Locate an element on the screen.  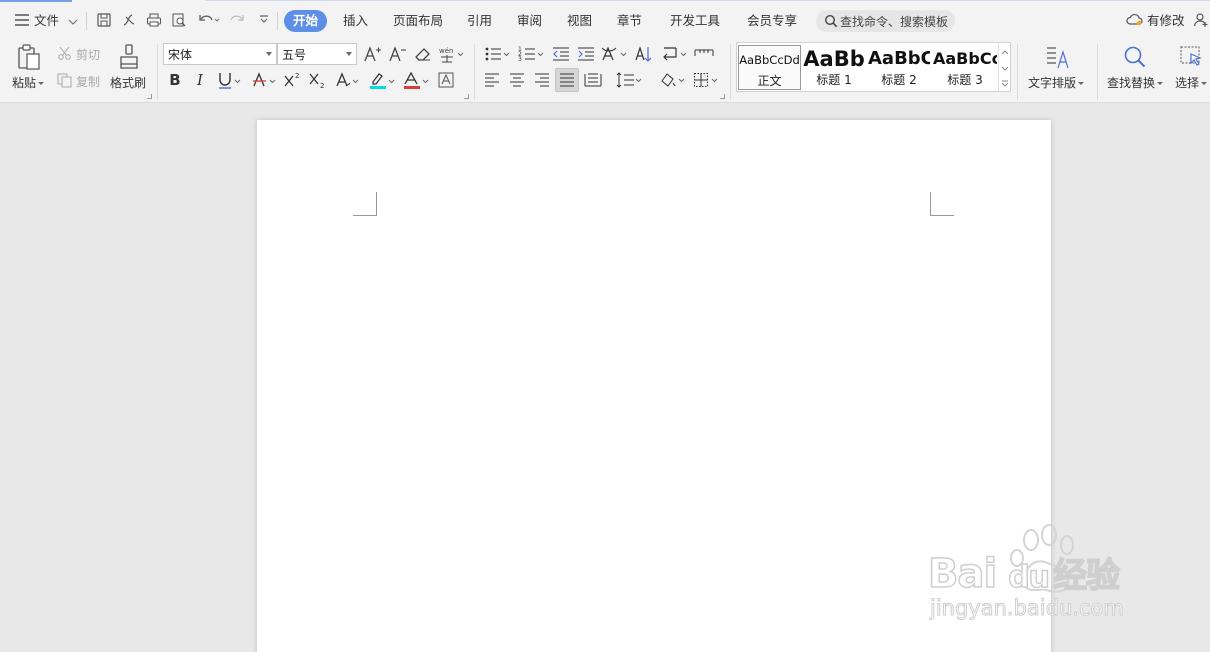
sort-icon is located at coordinates (644, 54).